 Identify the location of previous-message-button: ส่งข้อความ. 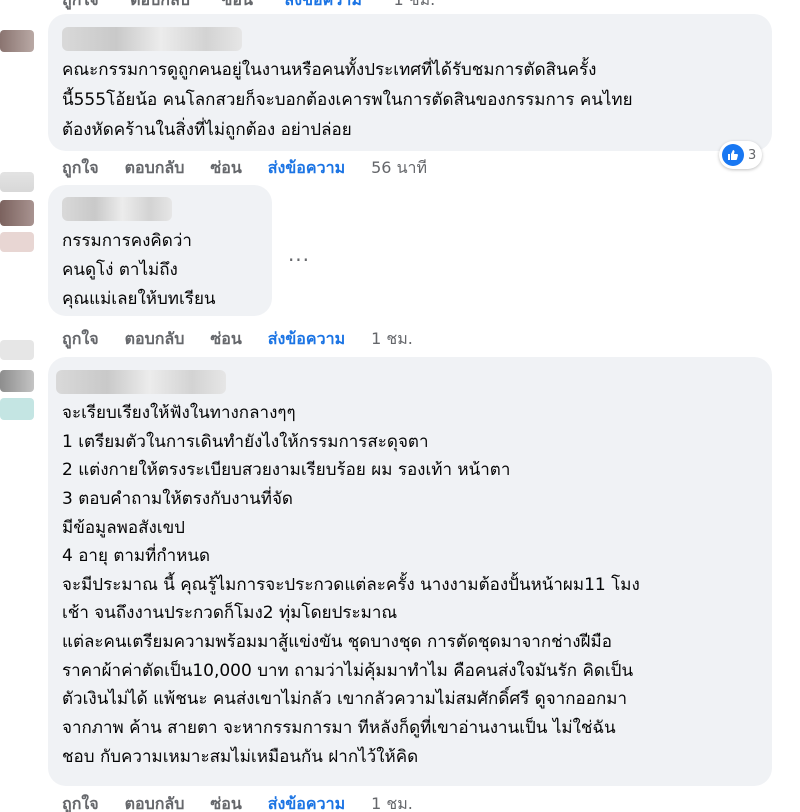
(323, 4).